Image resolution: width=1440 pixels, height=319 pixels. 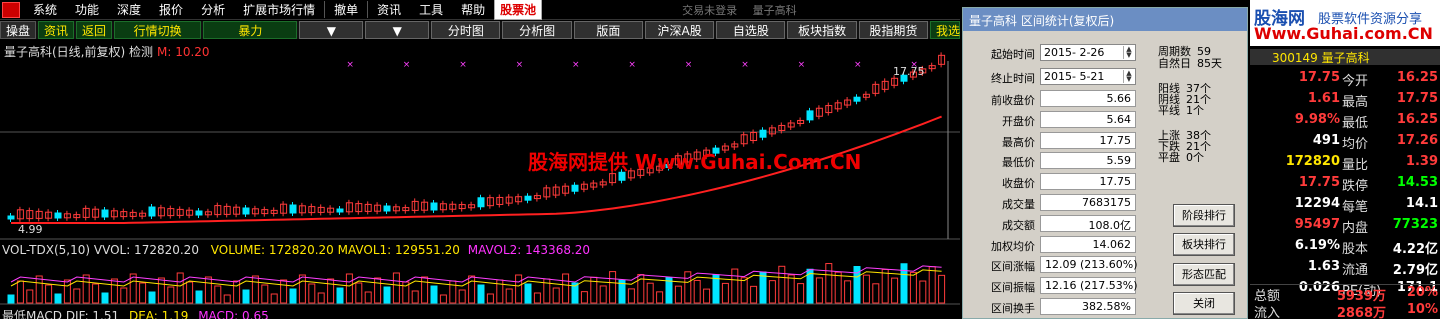 What do you see at coordinates (1204, 274) in the screenshot?
I see `pattern-match-button: 形态匹配` at bounding box center [1204, 274].